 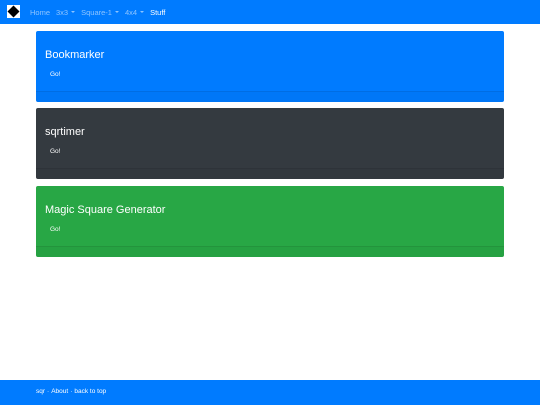 I want to click on nav-item-label: Home, so click(x=40, y=12).